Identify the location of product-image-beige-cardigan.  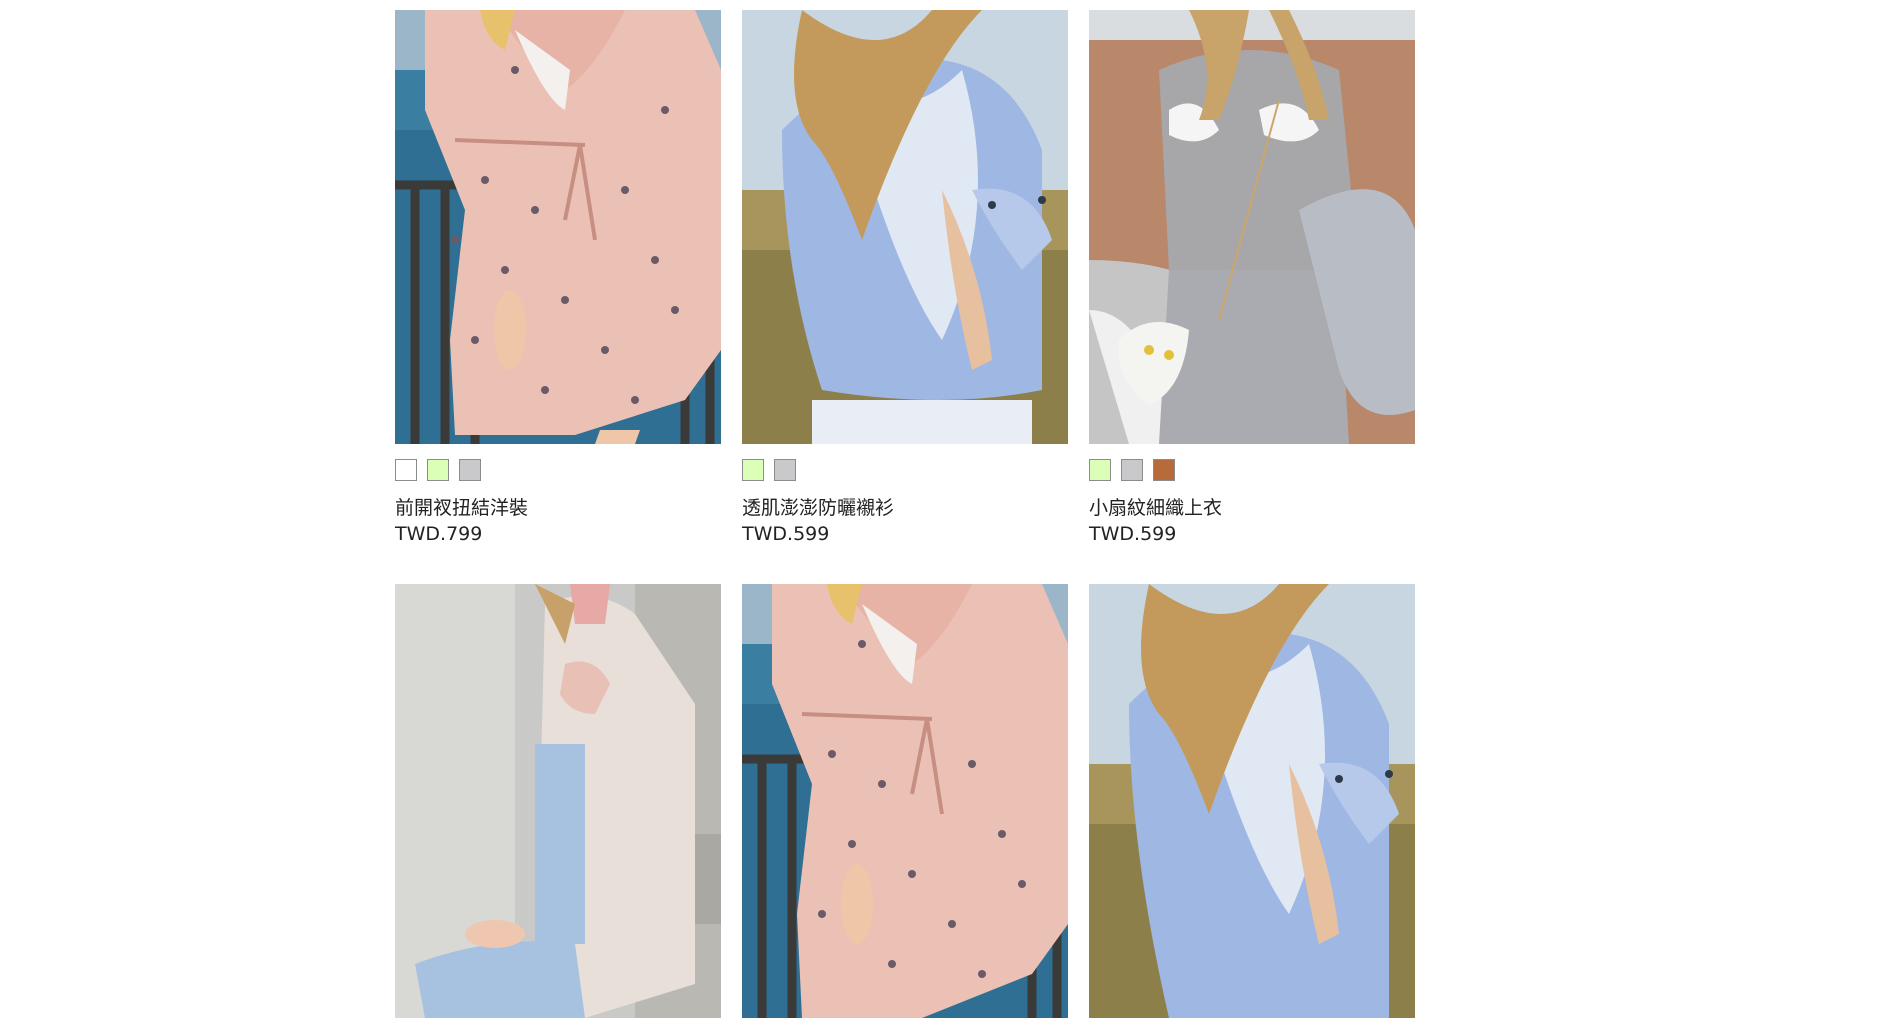
(558, 801).